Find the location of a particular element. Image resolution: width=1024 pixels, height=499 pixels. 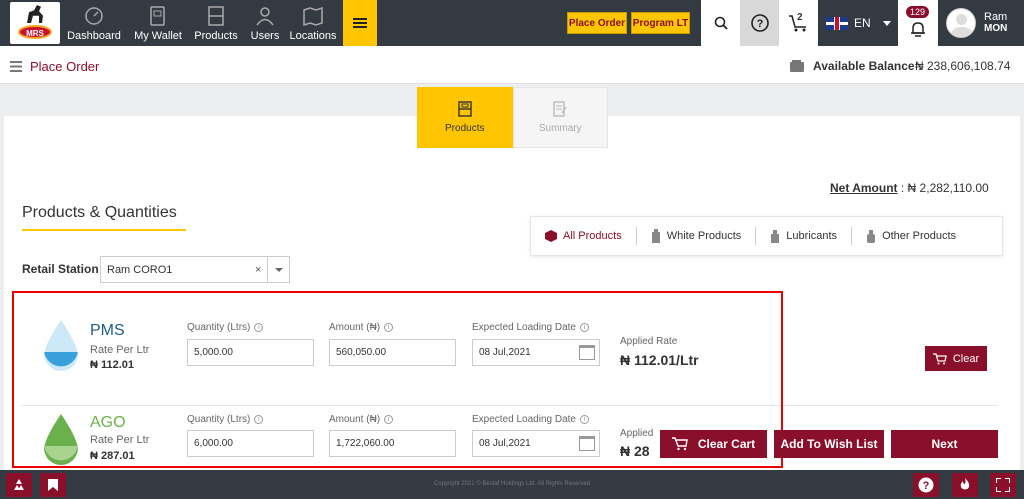

oil-bottle-icon is located at coordinates (775, 236).